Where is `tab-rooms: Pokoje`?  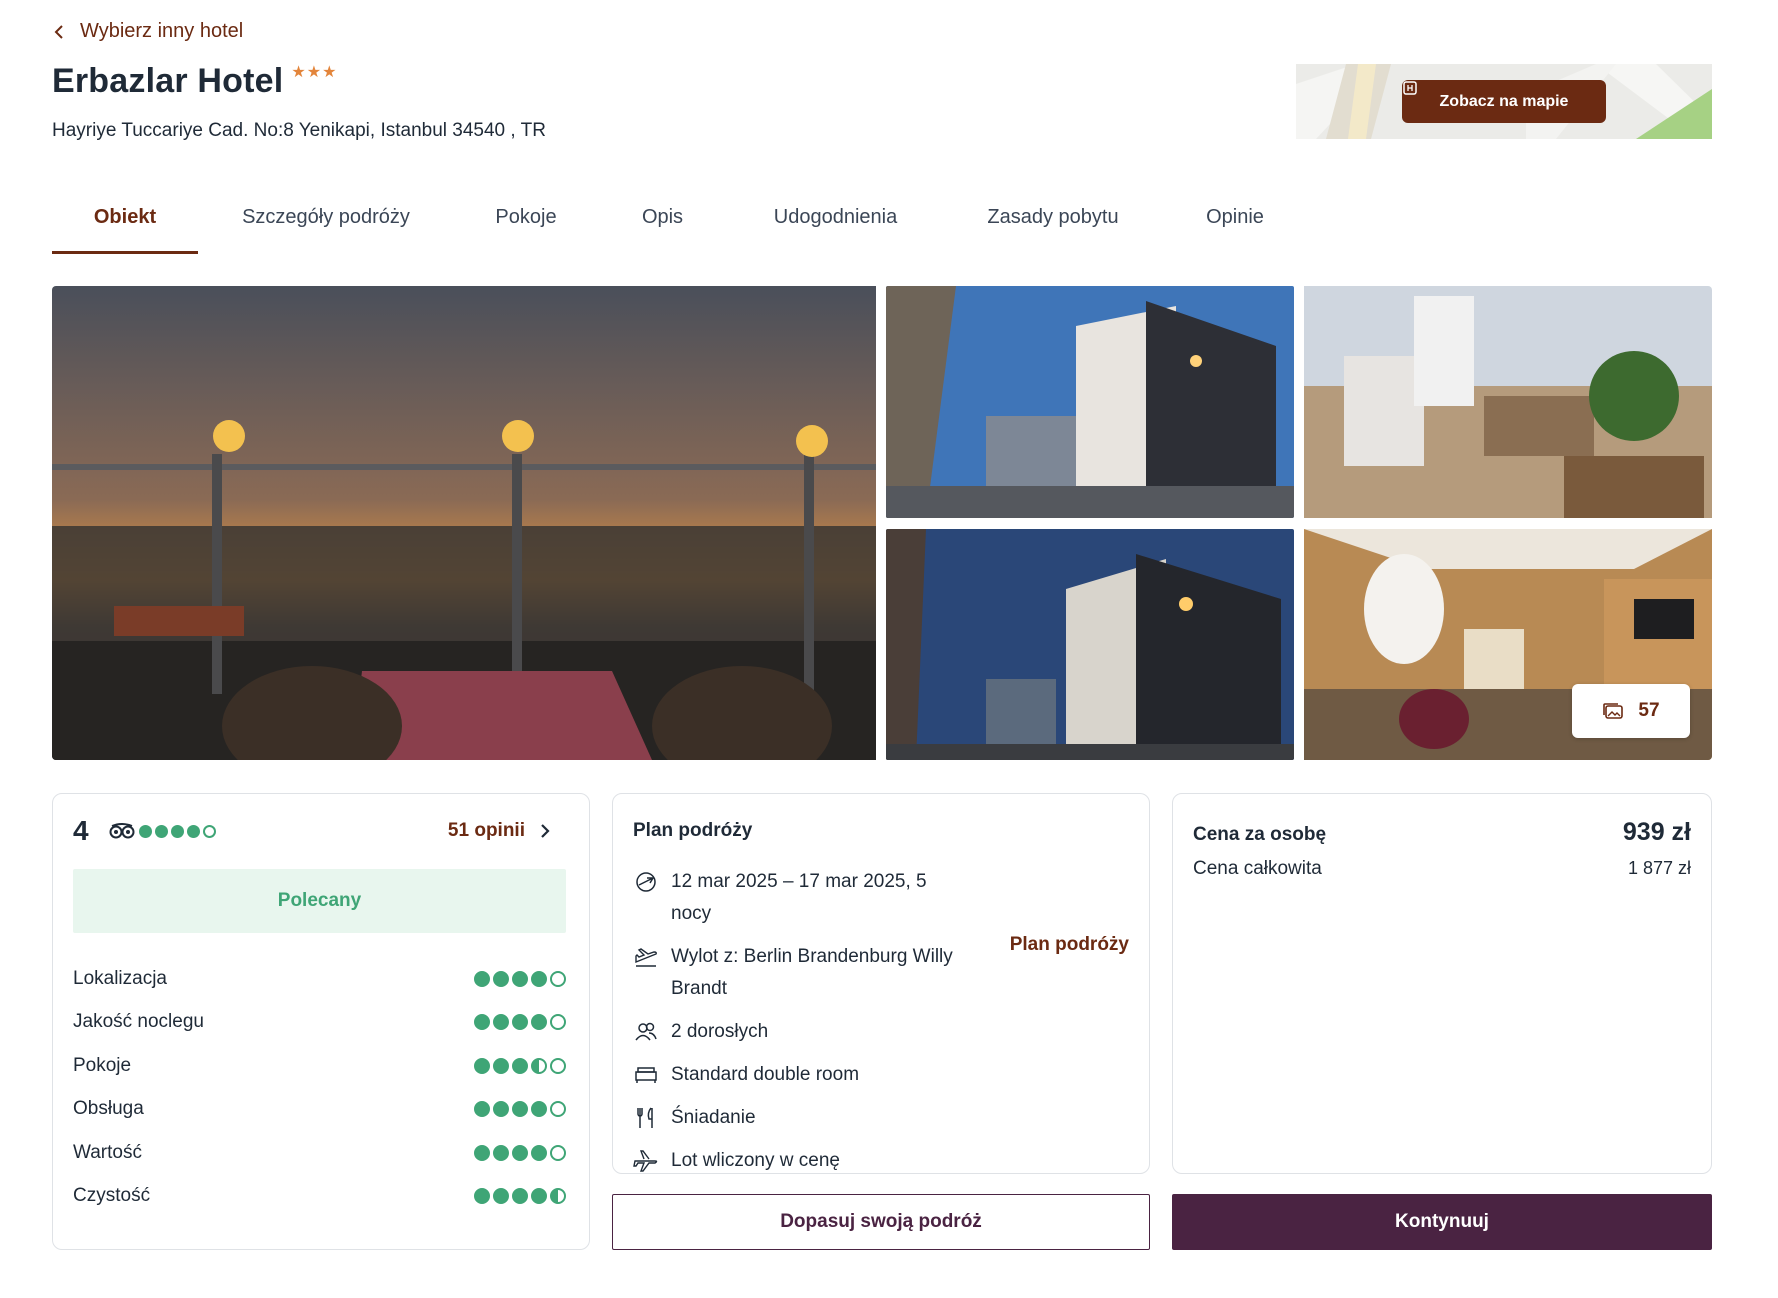
tab-rooms: Pokoje is located at coordinates (526, 225).